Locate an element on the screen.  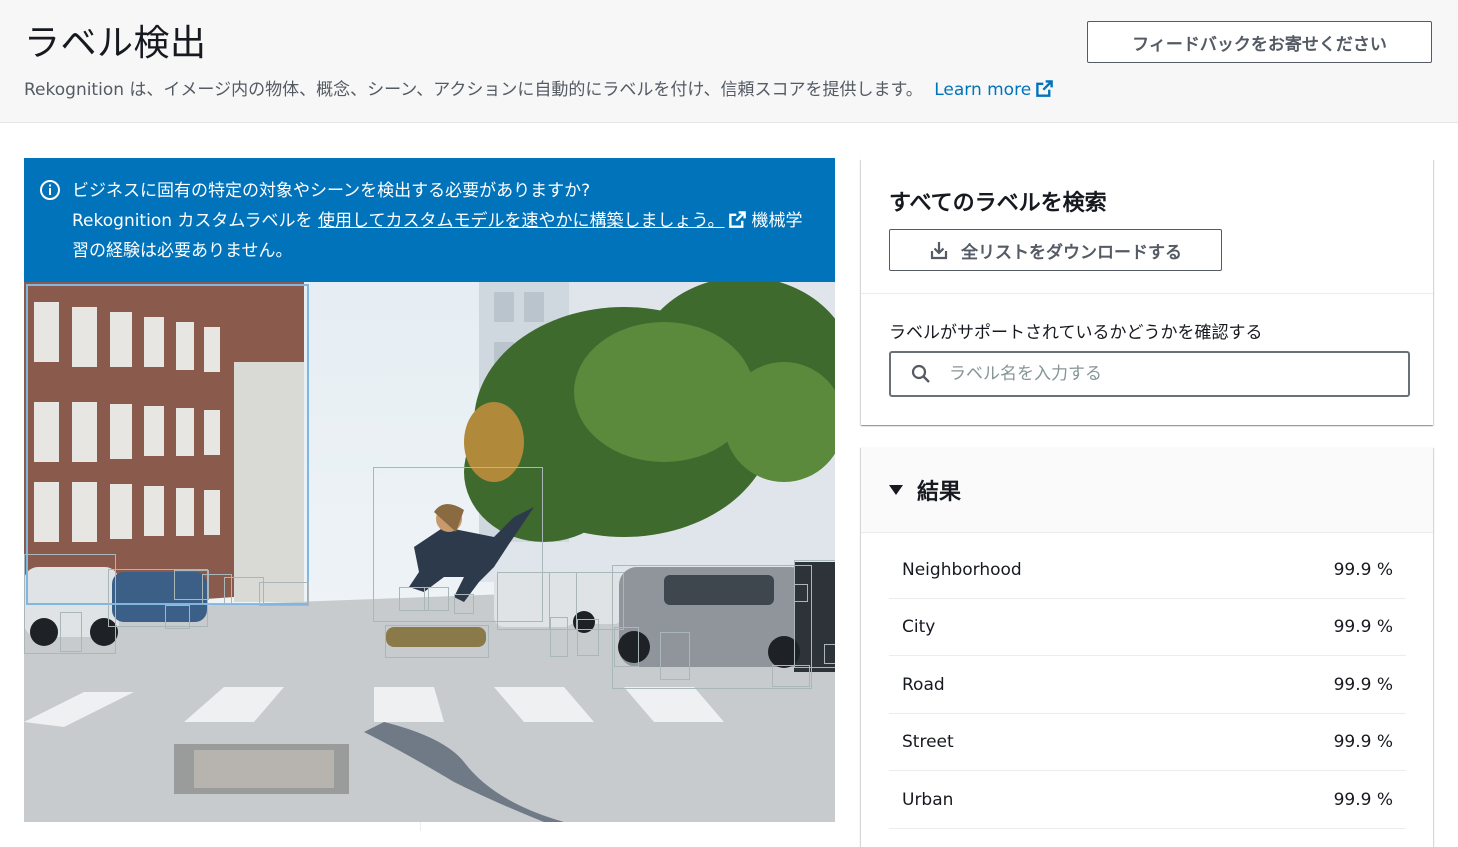
result-row: Street 99.9 % is located at coordinates (1147, 742).